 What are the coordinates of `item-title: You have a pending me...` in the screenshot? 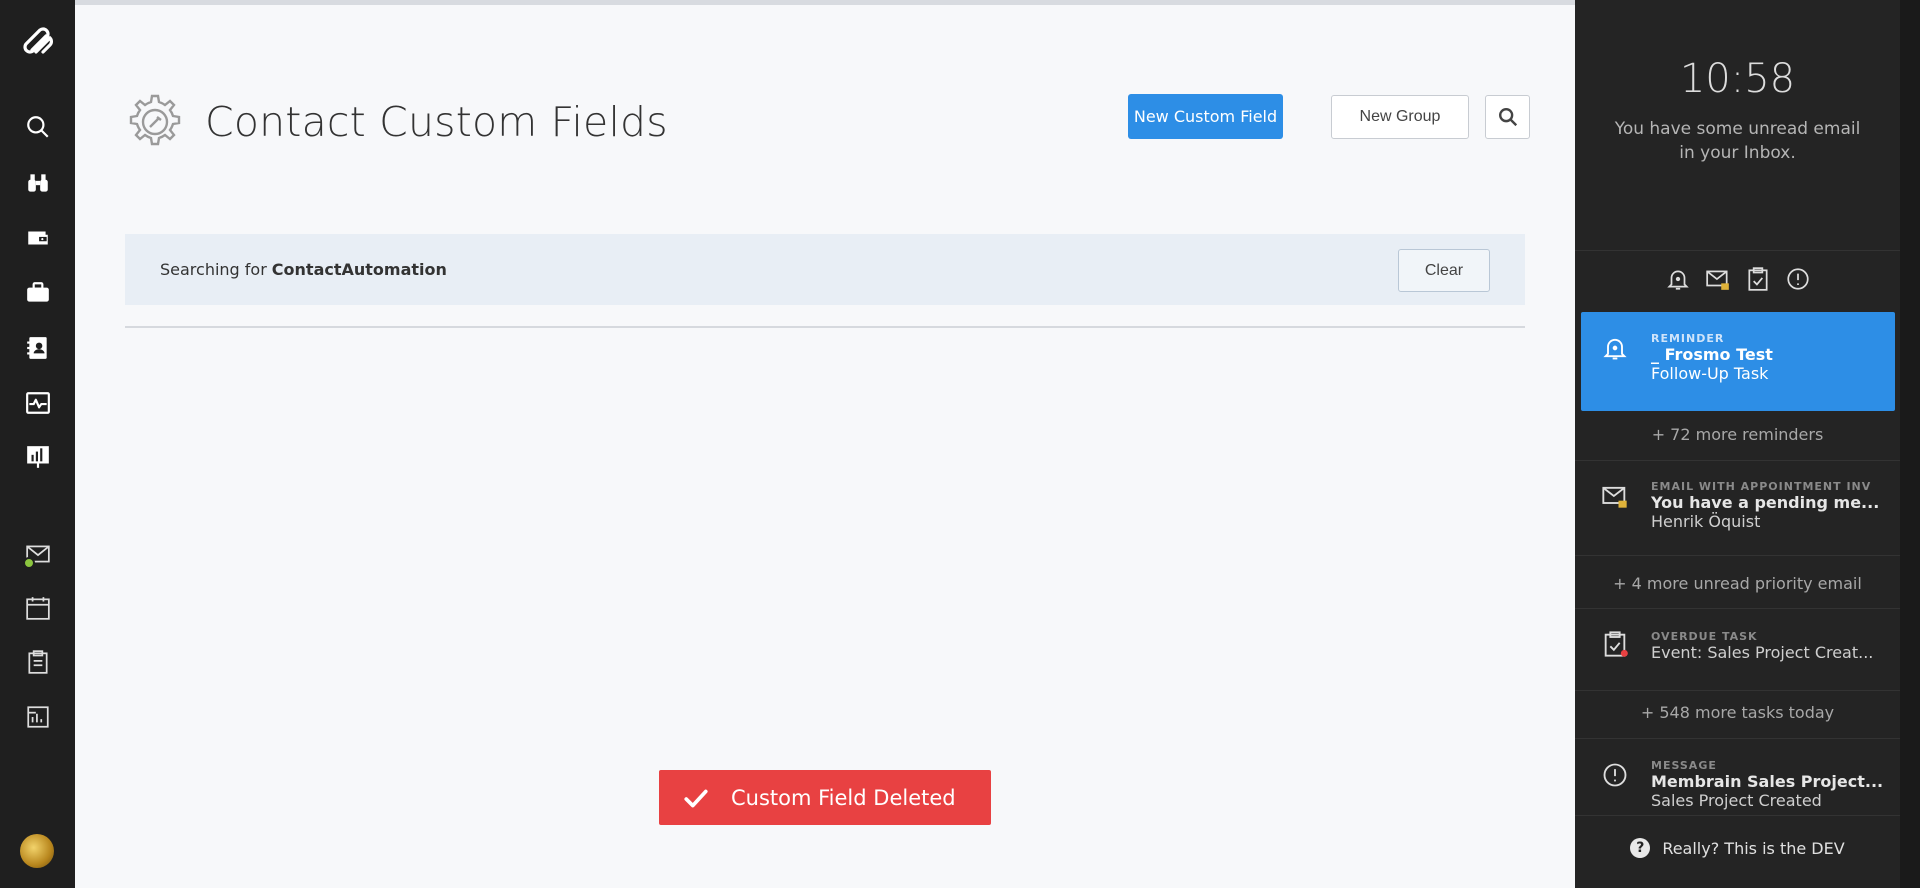 It's located at (1765, 502).